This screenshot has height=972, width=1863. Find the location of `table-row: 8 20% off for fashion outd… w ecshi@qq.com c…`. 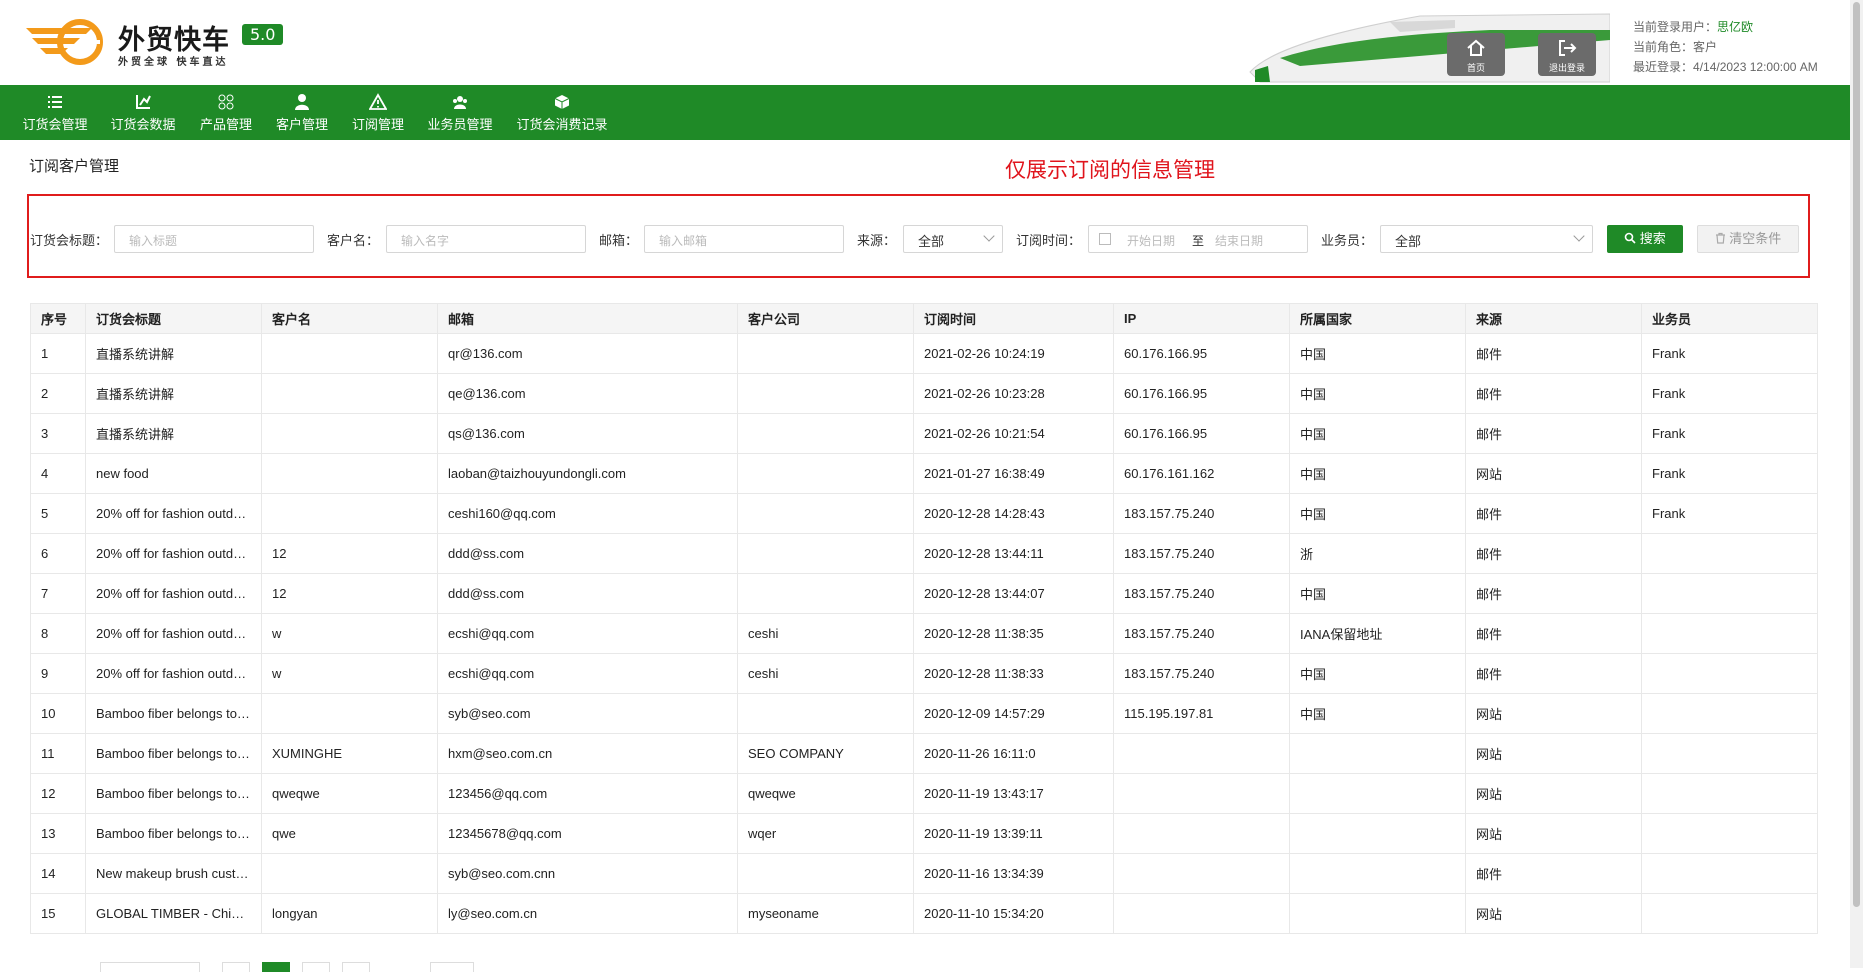

table-row: 8 20% off for fashion outd… w ecshi@qq.com c… is located at coordinates (924, 633).